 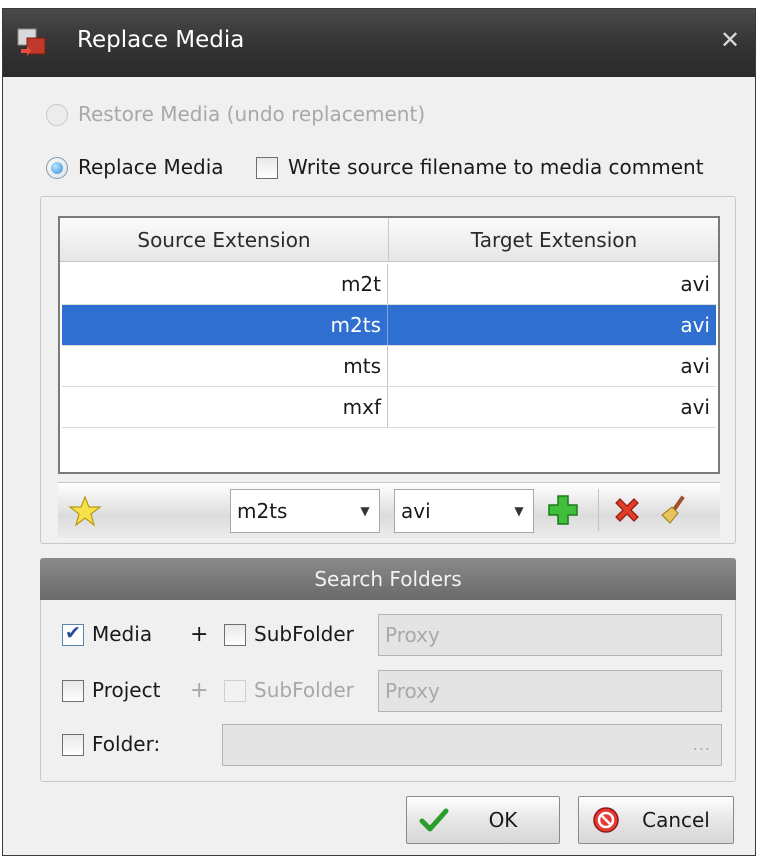 I want to click on cancel-button: Cancel, so click(x=656, y=820).